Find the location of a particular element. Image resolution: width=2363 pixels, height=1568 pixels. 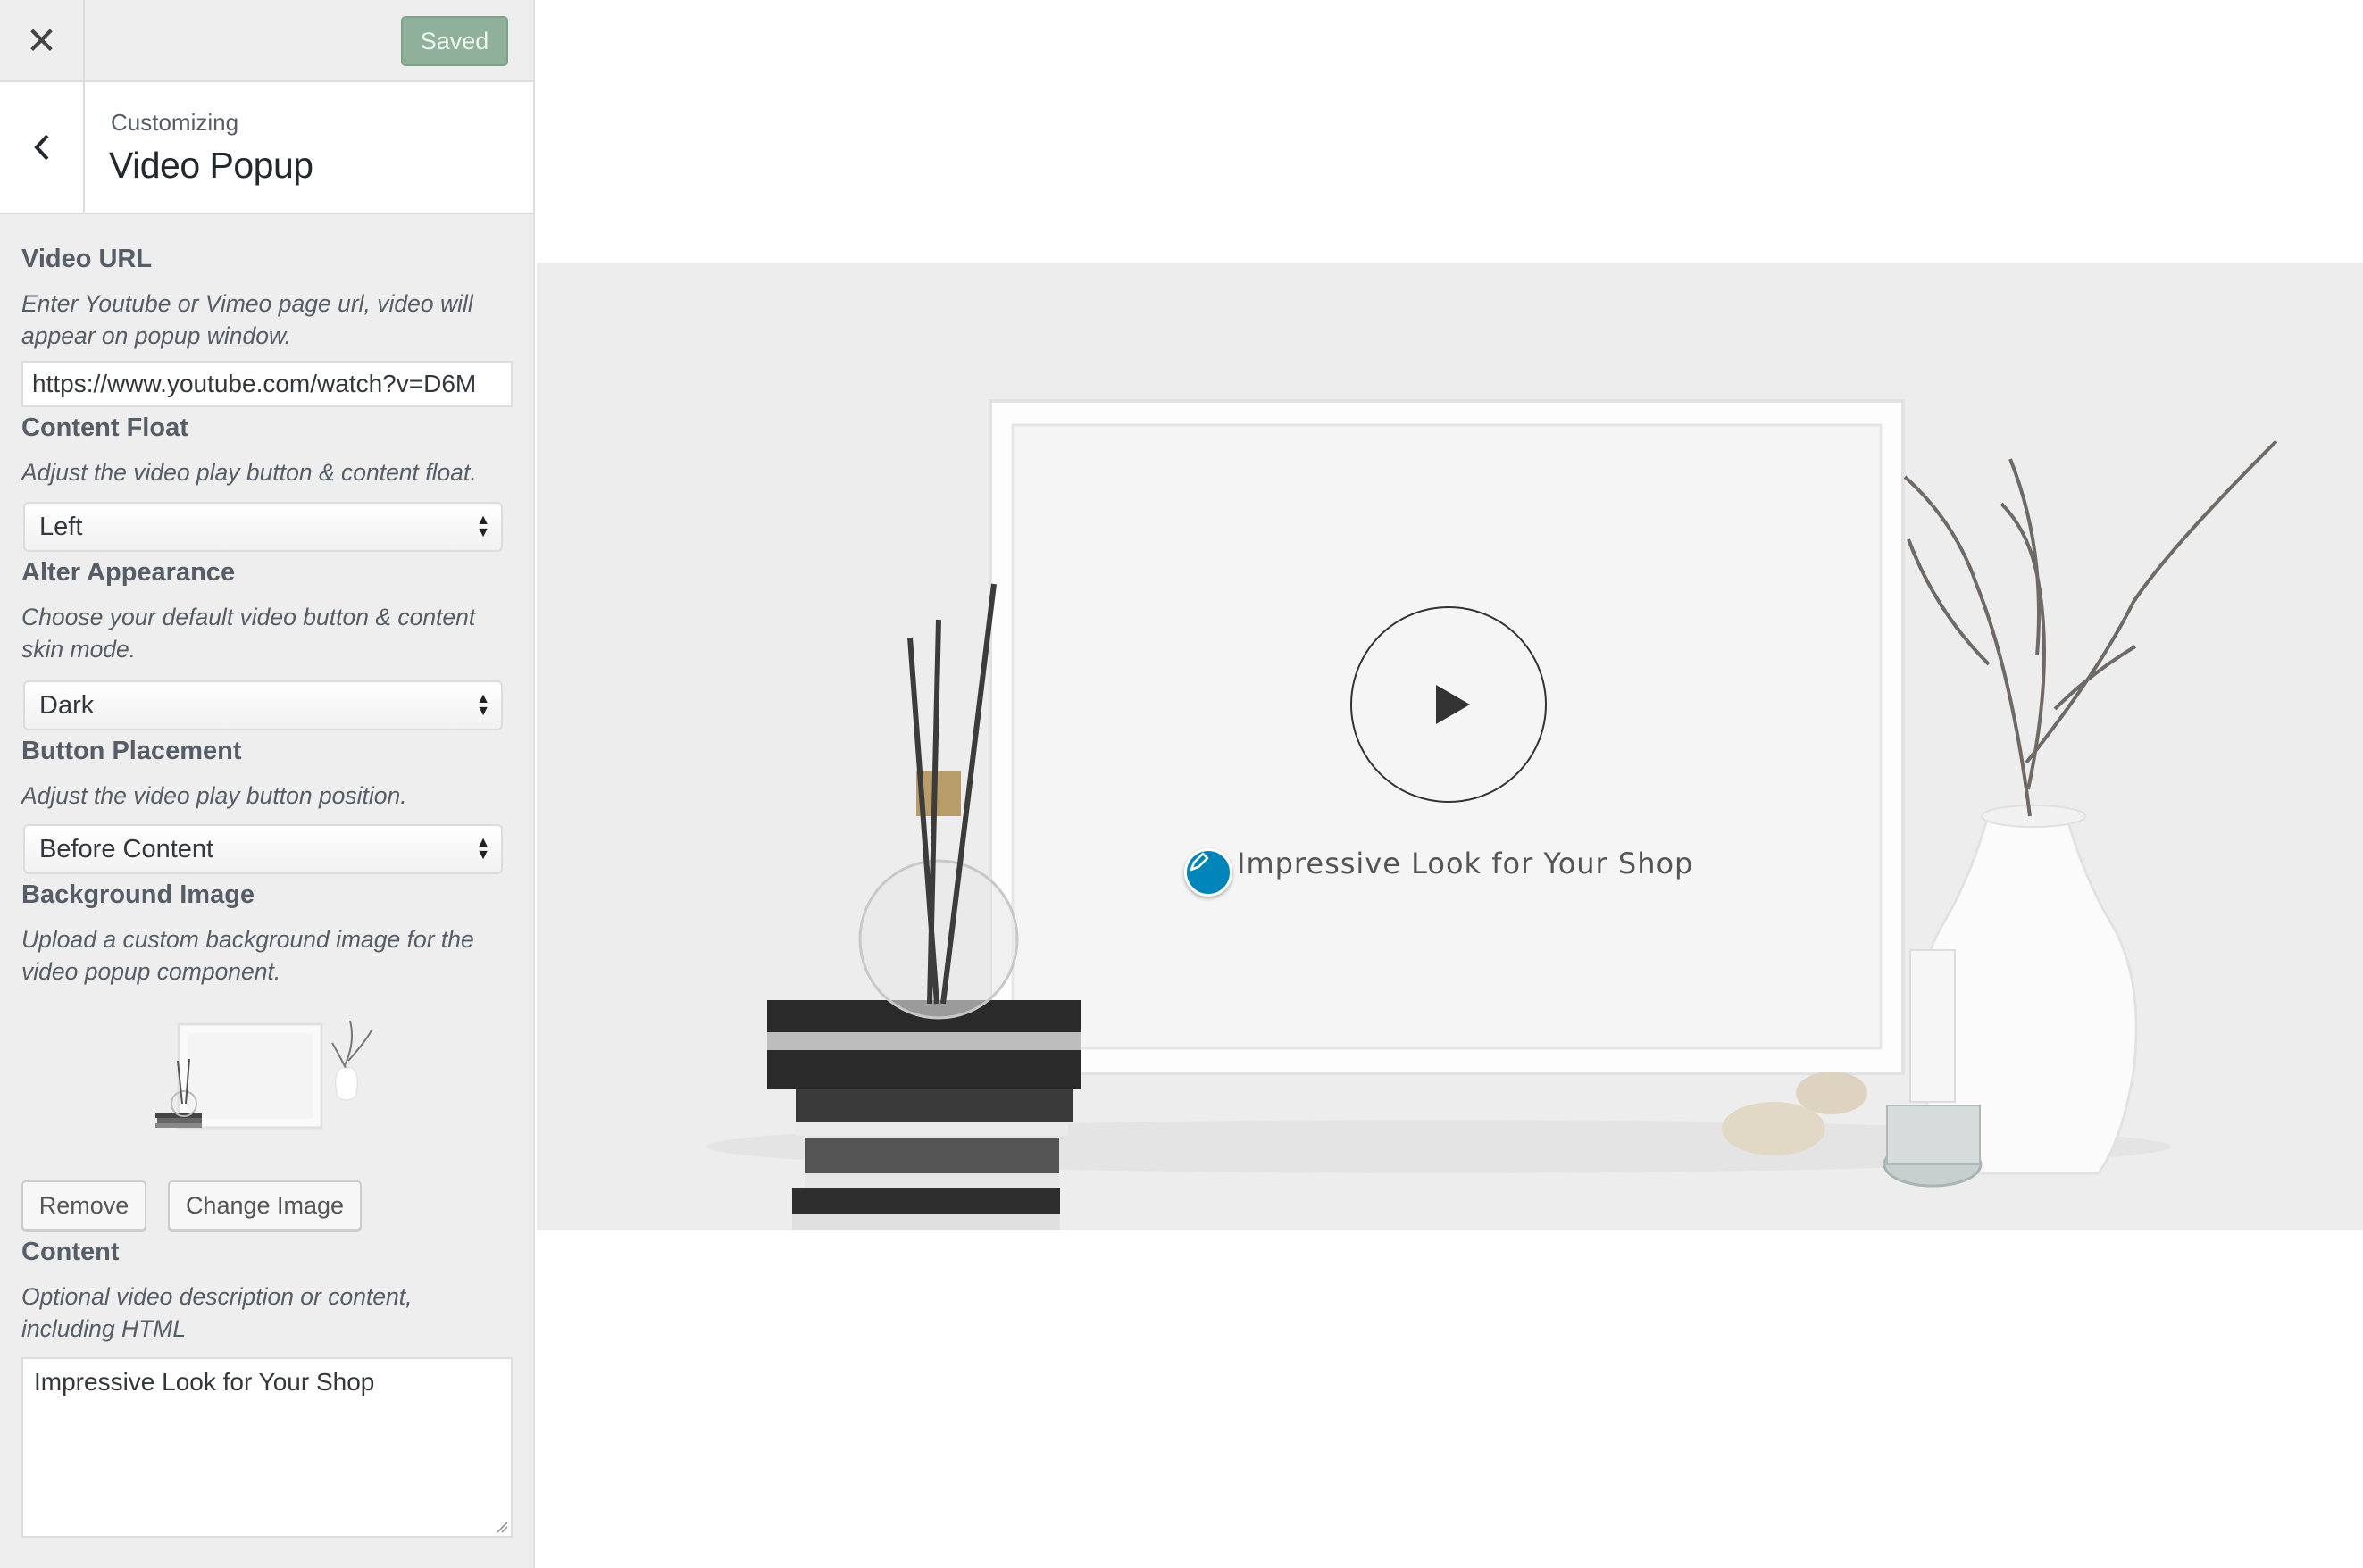

play-icon is located at coordinates (1453, 704).